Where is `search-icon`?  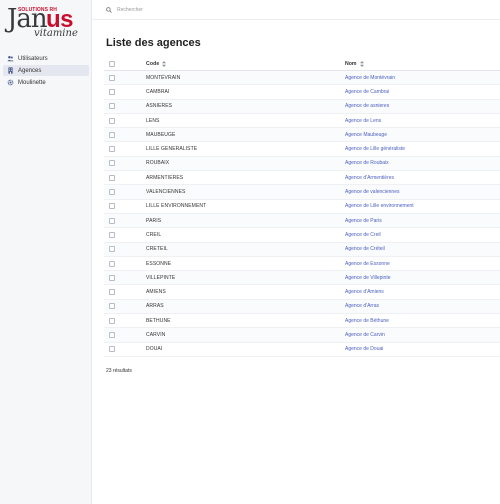 search-icon is located at coordinates (109, 9).